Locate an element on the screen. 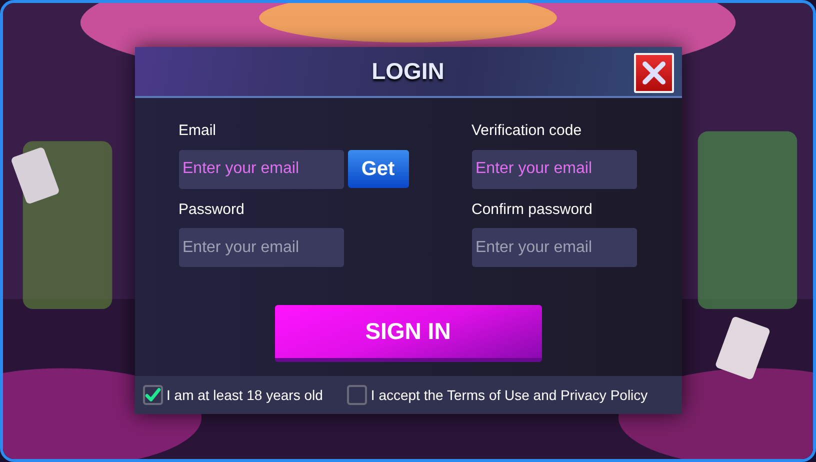 This screenshot has width=816, height=462. field-label: Password is located at coordinates (212, 210).